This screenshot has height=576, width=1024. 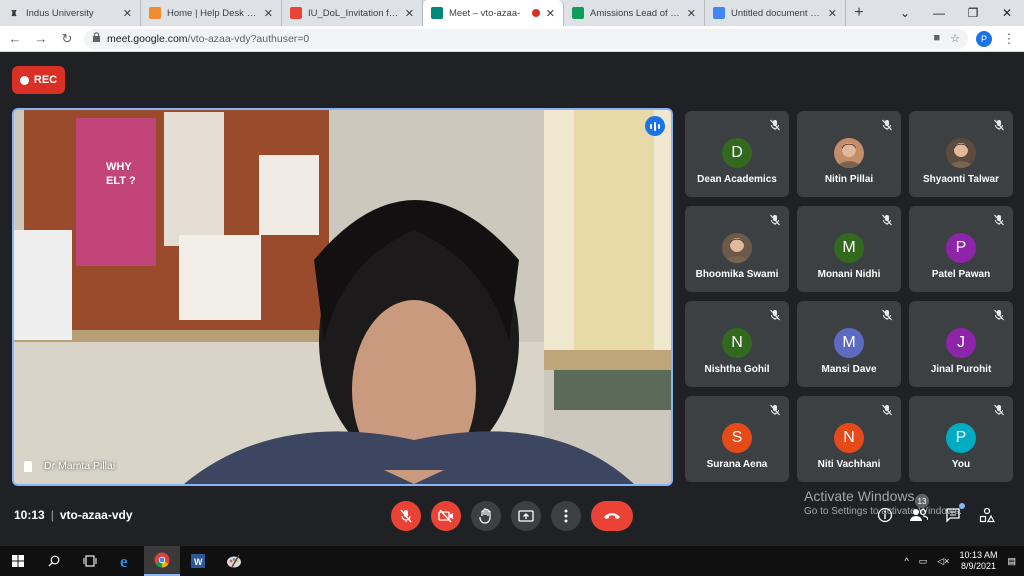 What do you see at coordinates (535, 13) in the screenshot?
I see `tab-recording-icon` at bounding box center [535, 13].